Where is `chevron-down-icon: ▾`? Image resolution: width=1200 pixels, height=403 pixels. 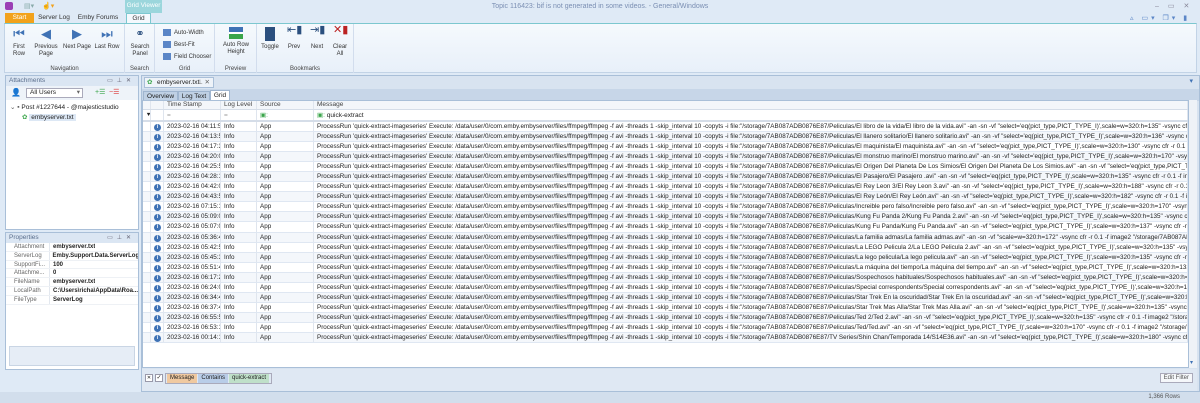 chevron-down-icon: ▾ is located at coordinates (78, 92).